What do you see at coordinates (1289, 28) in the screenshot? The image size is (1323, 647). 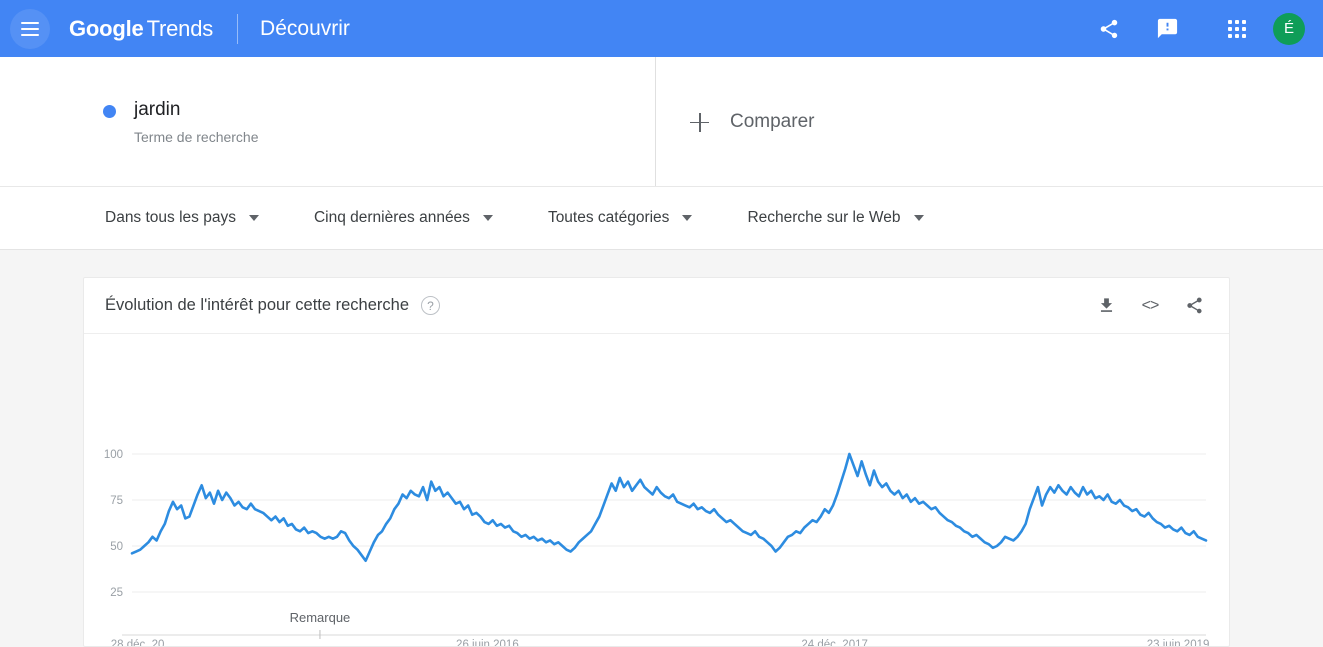 I see `avatar: É` at bounding box center [1289, 28].